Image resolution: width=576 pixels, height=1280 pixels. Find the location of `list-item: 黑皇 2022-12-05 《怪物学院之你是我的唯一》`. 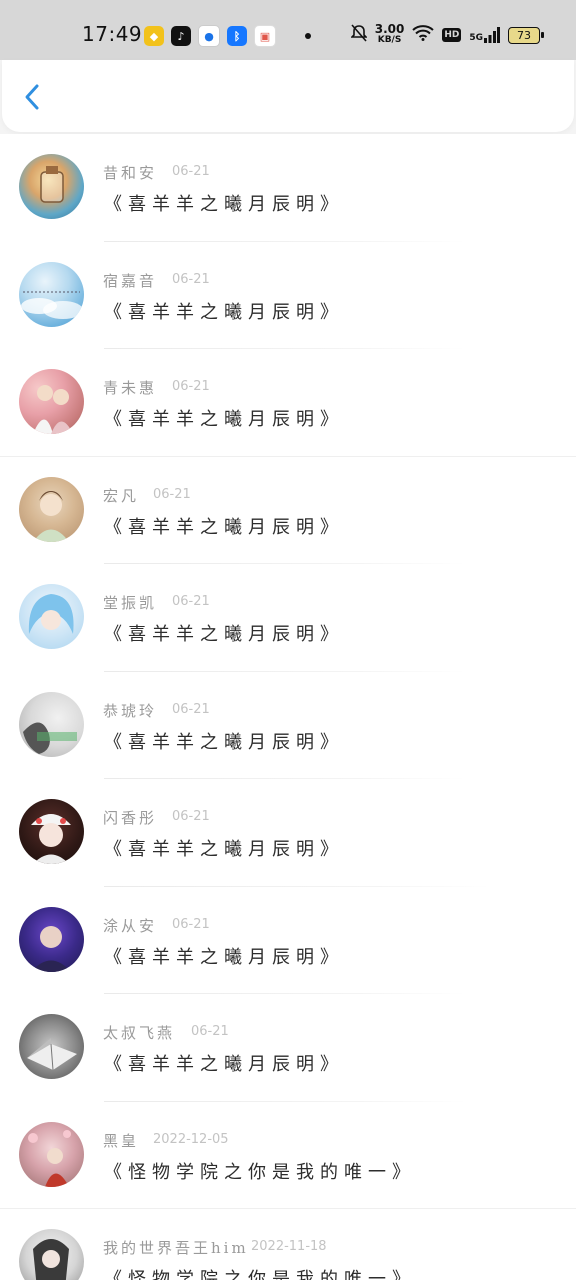

list-item: 黑皇 2022-12-05 《怪物学院之你是我的唯一》 is located at coordinates (288, 1155).